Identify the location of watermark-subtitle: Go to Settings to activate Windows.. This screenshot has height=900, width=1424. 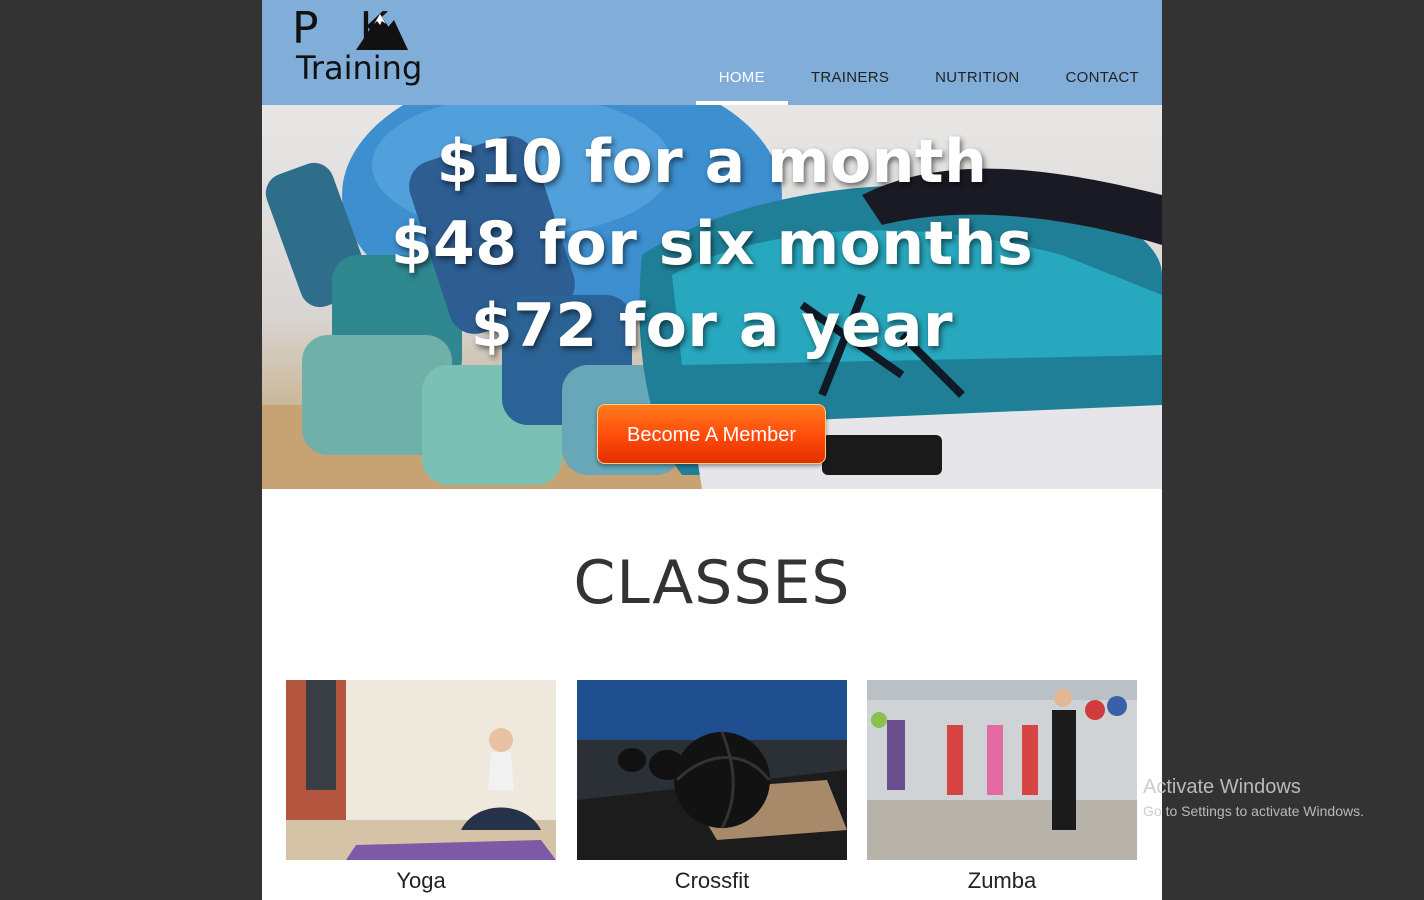
(1253, 811).